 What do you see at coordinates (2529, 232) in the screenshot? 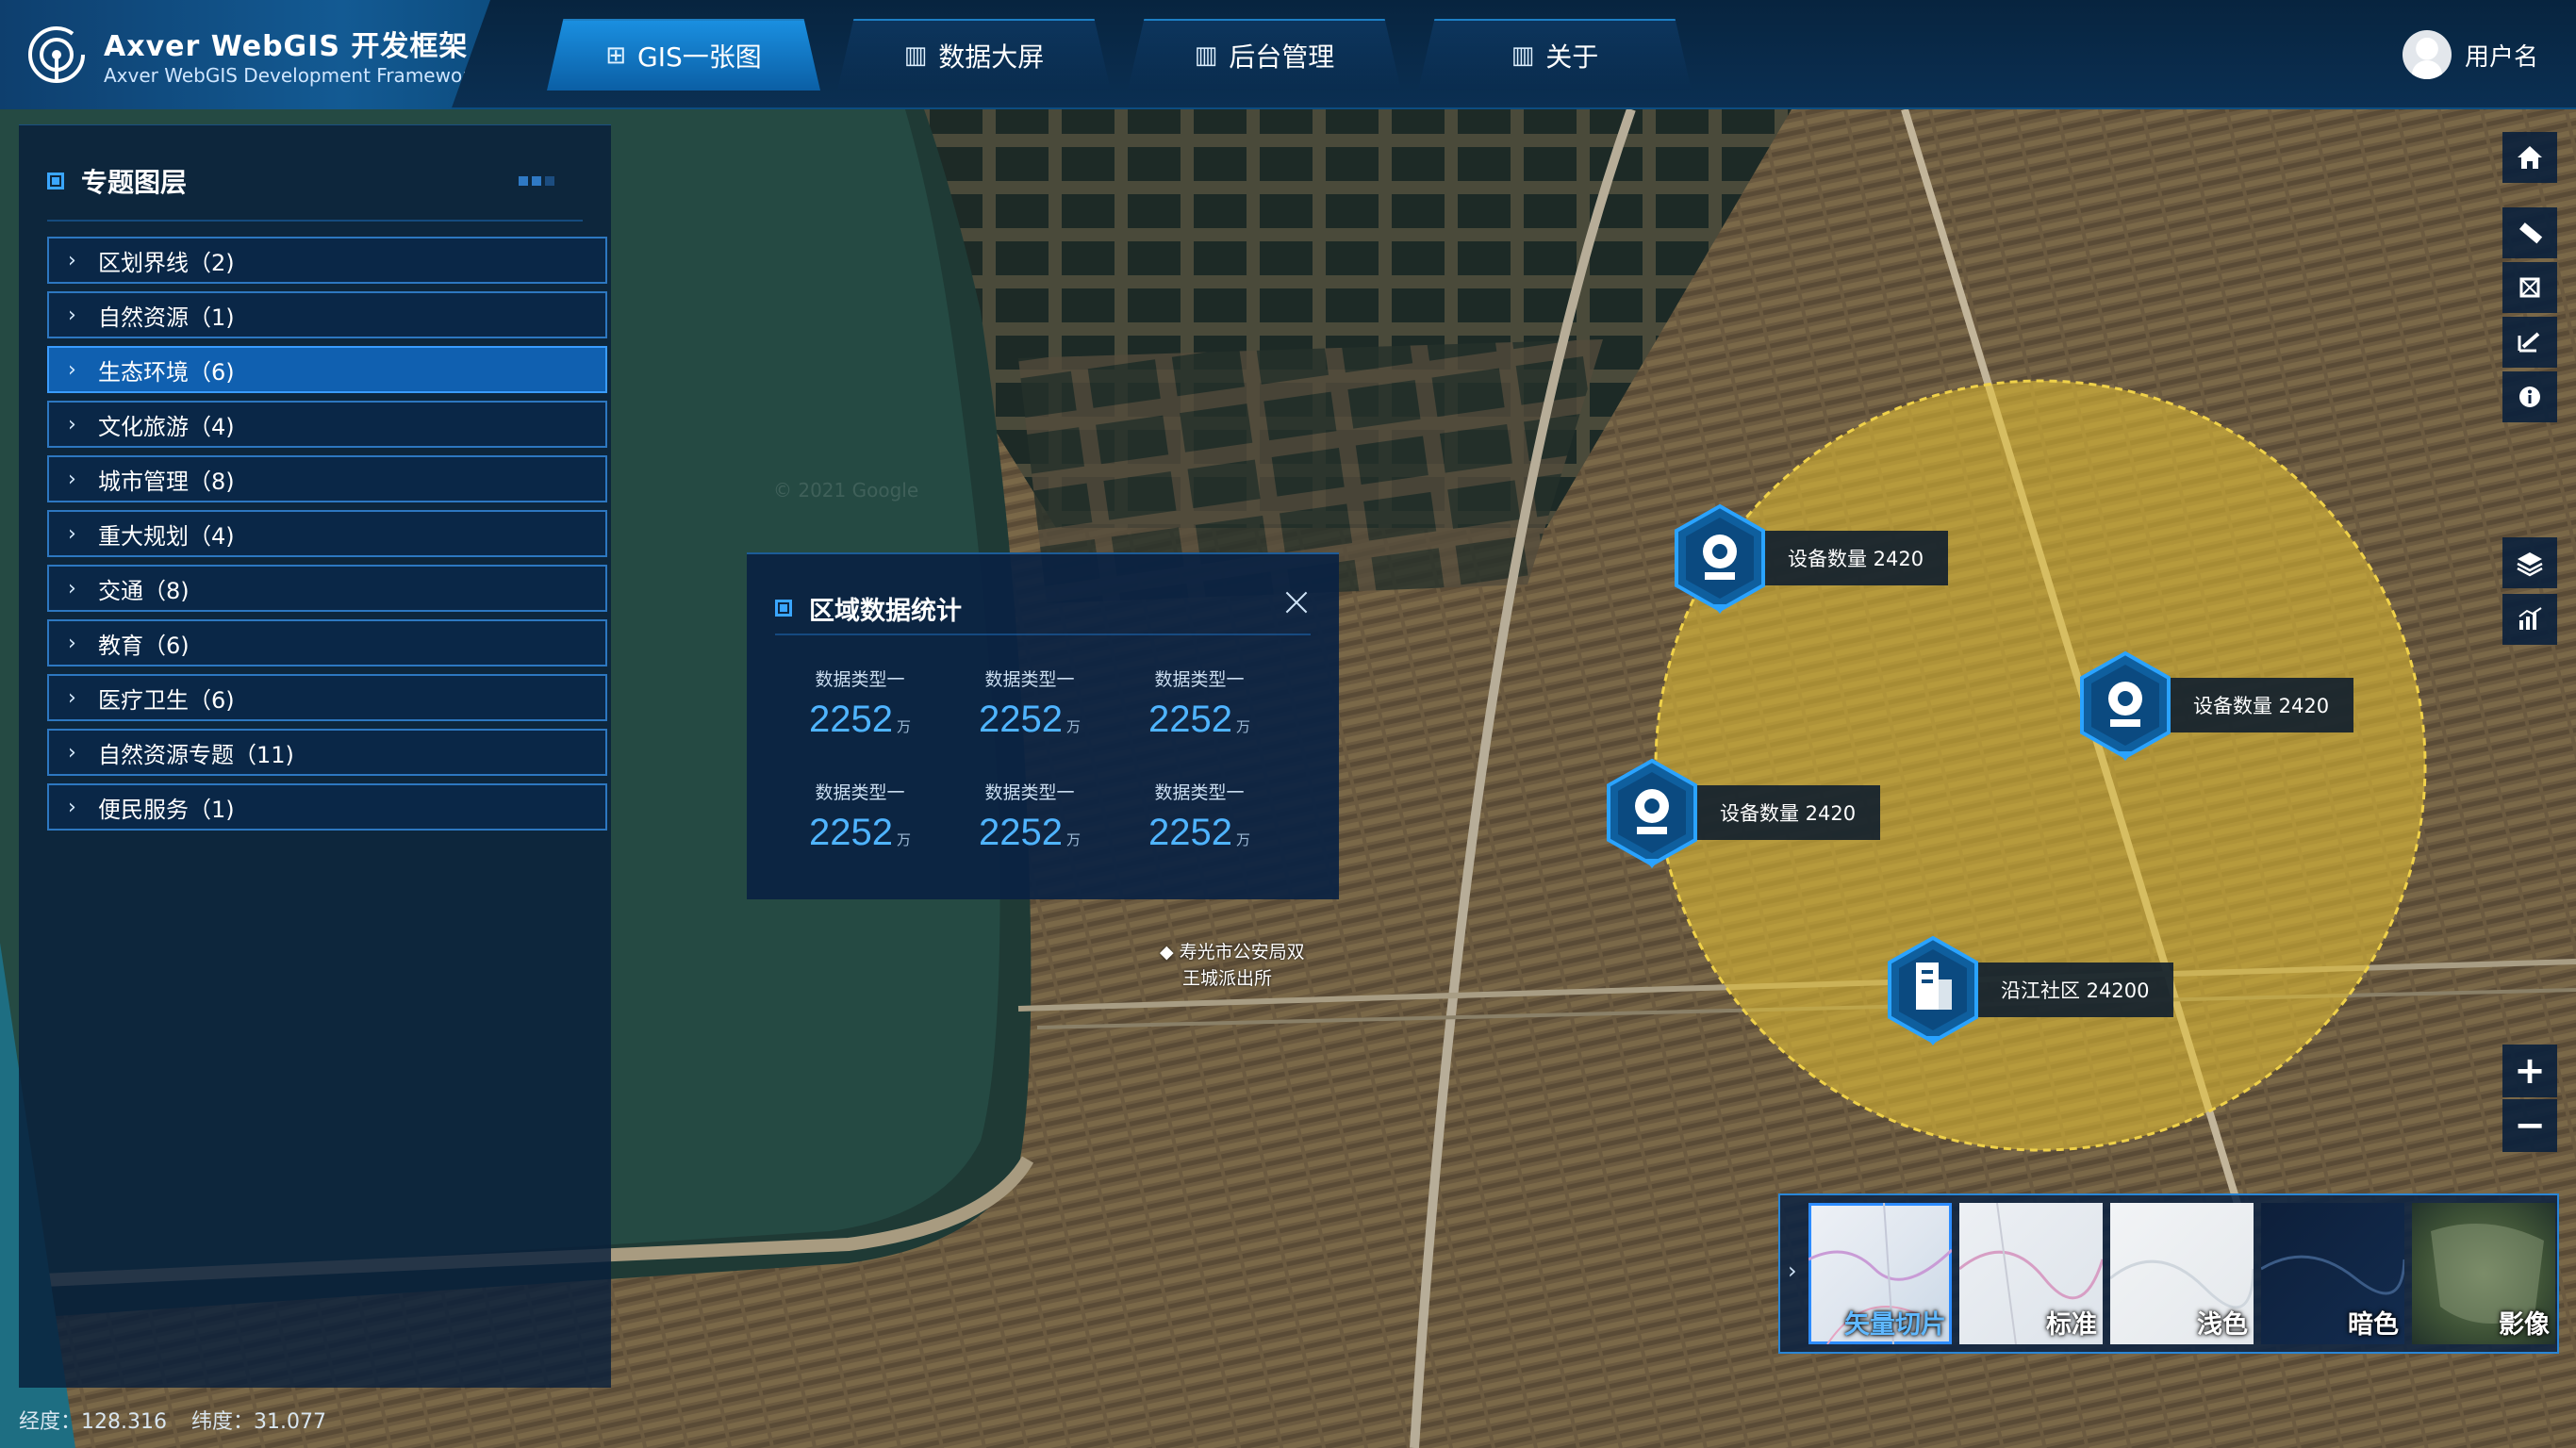
I see `measure-distance-button` at bounding box center [2529, 232].